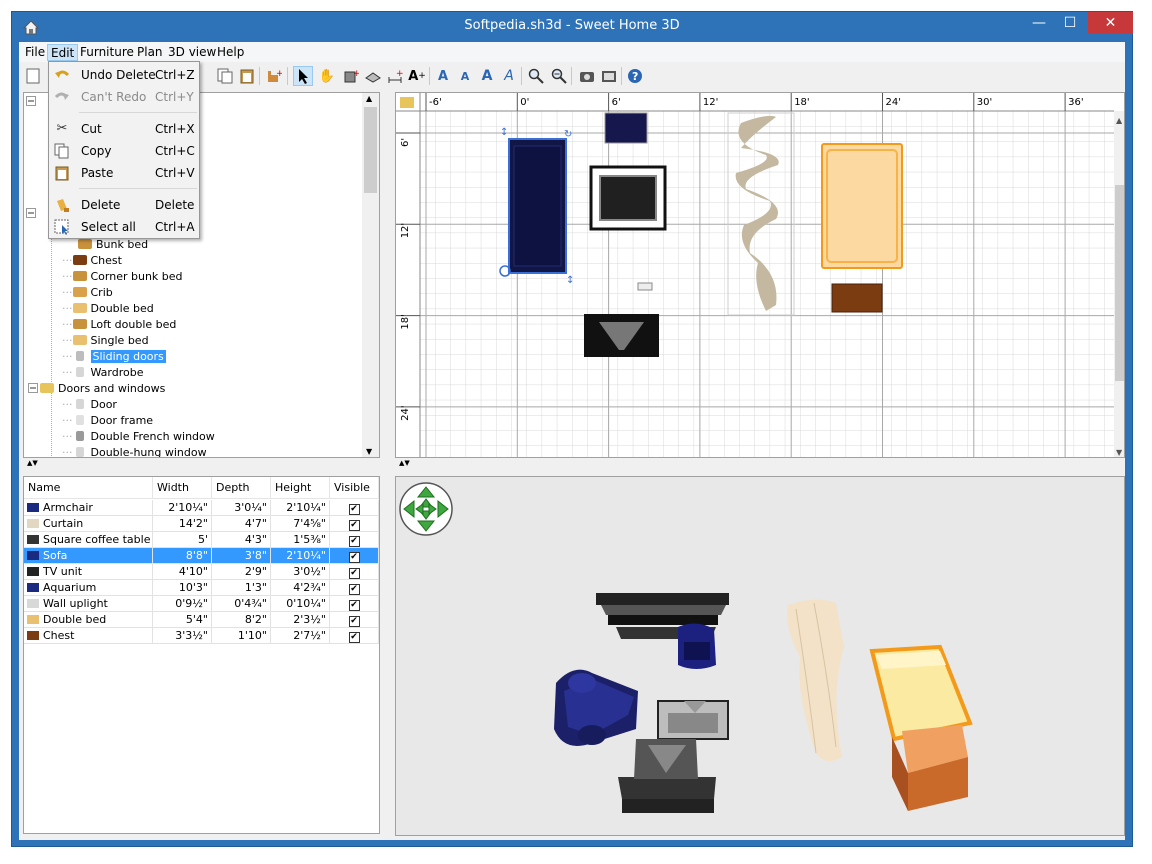 This screenshot has height=864, width=1152. What do you see at coordinates (225, 76) in the screenshot?
I see `copy-tool-icon` at bounding box center [225, 76].